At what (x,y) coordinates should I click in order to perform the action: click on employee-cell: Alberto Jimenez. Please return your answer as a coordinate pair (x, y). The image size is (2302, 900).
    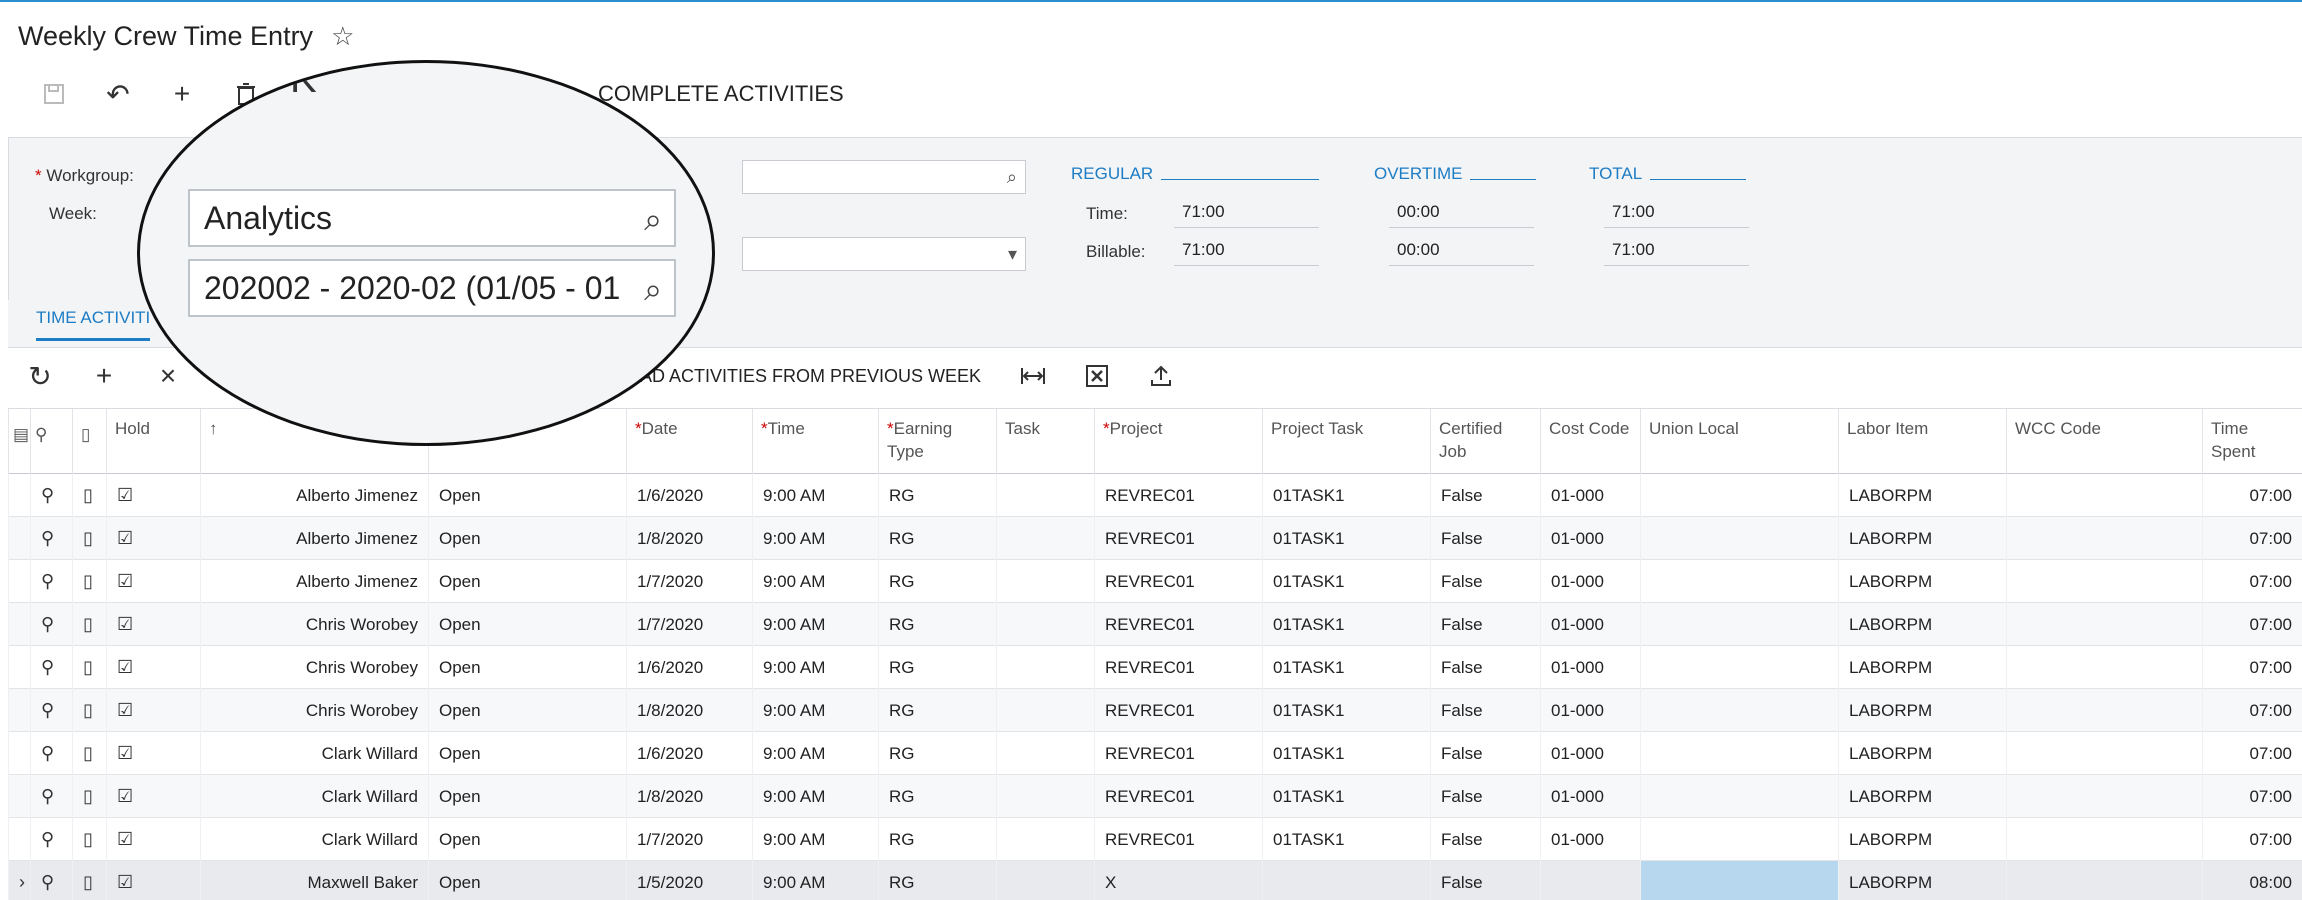
    Looking at the image, I should click on (314, 581).